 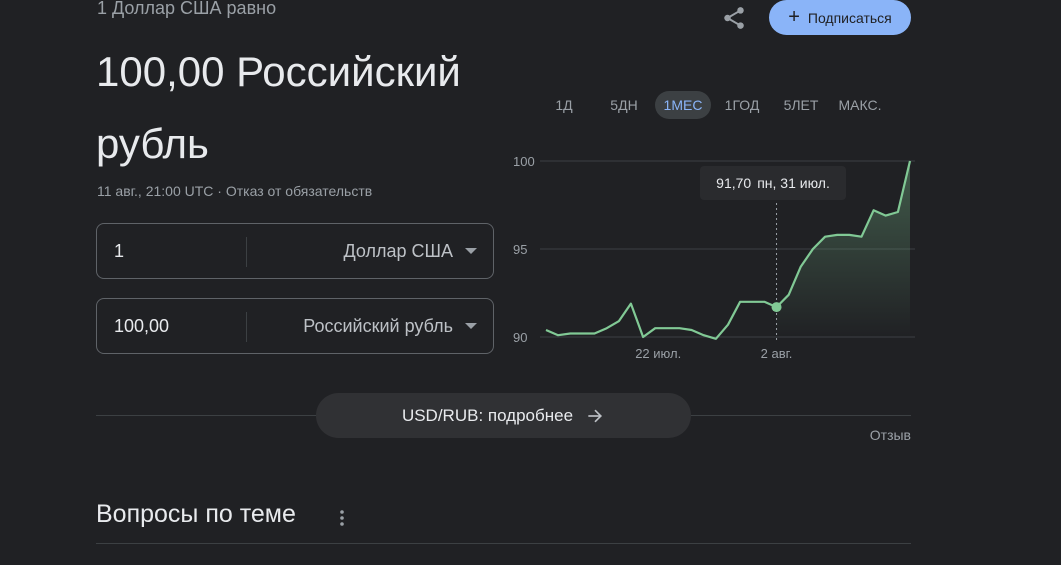 I want to click on tab-5d: 5ДН, so click(x=624, y=105).